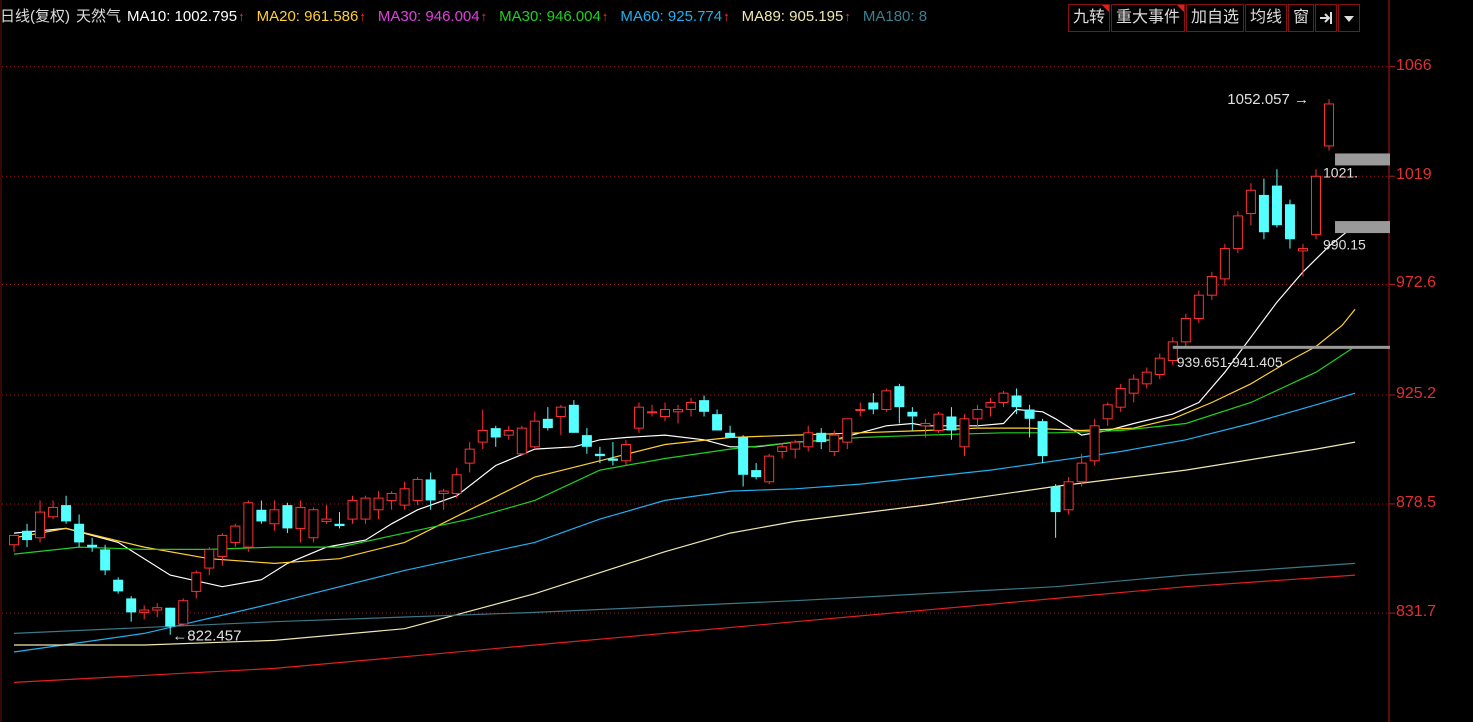 Image resolution: width=1473 pixels, height=722 pixels. I want to click on period-label: 日线(复权), so click(35, 16).